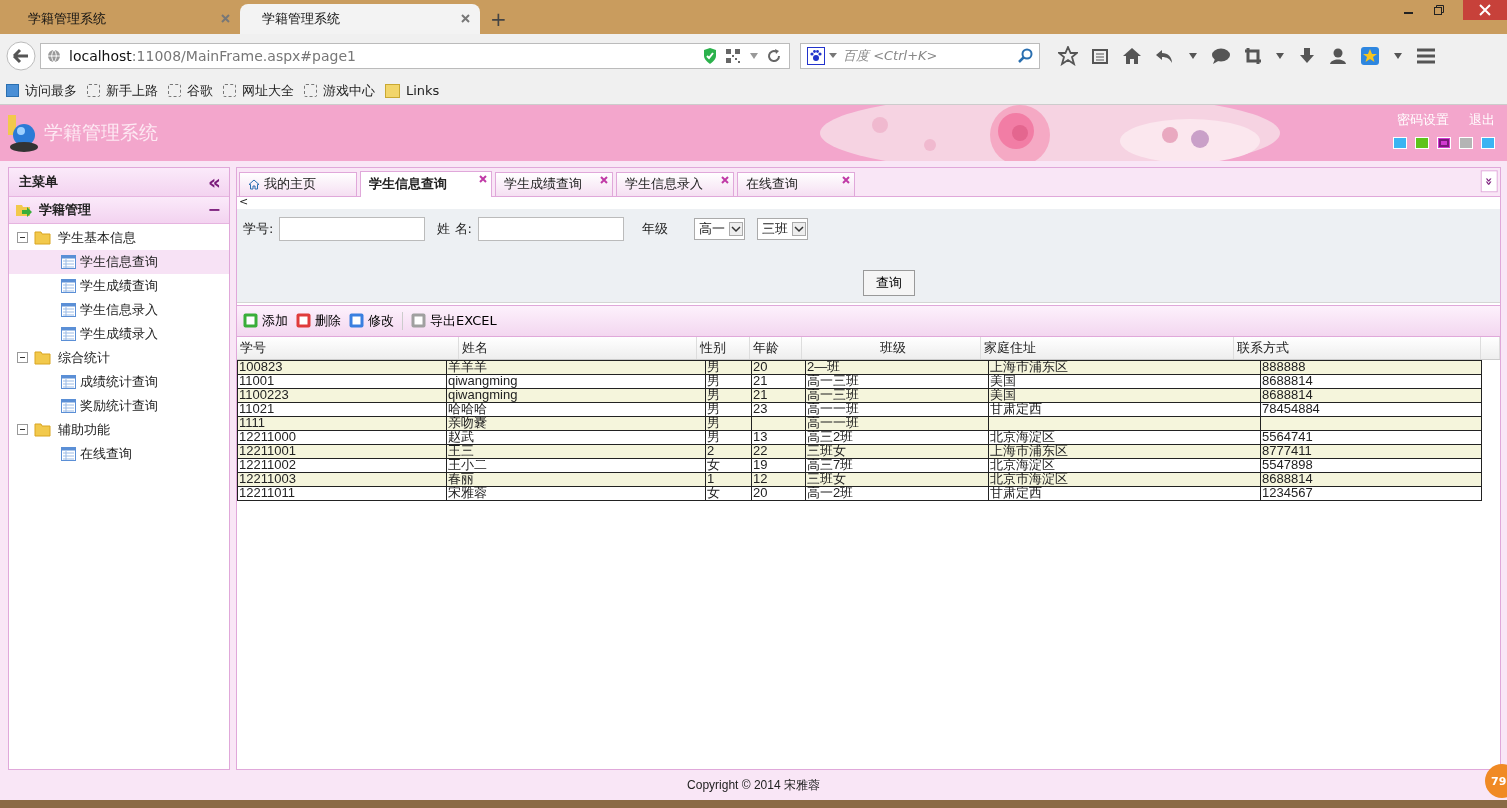 This screenshot has width=1507, height=808. Describe the element at coordinates (54, 55) in the screenshot. I see `globe-icon` at that location.